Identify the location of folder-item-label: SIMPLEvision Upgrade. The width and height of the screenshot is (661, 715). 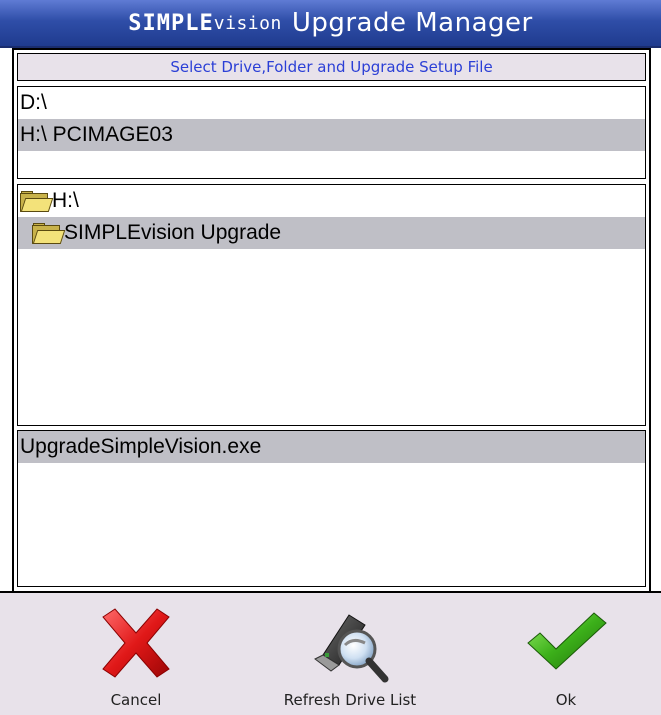
(173, 232).